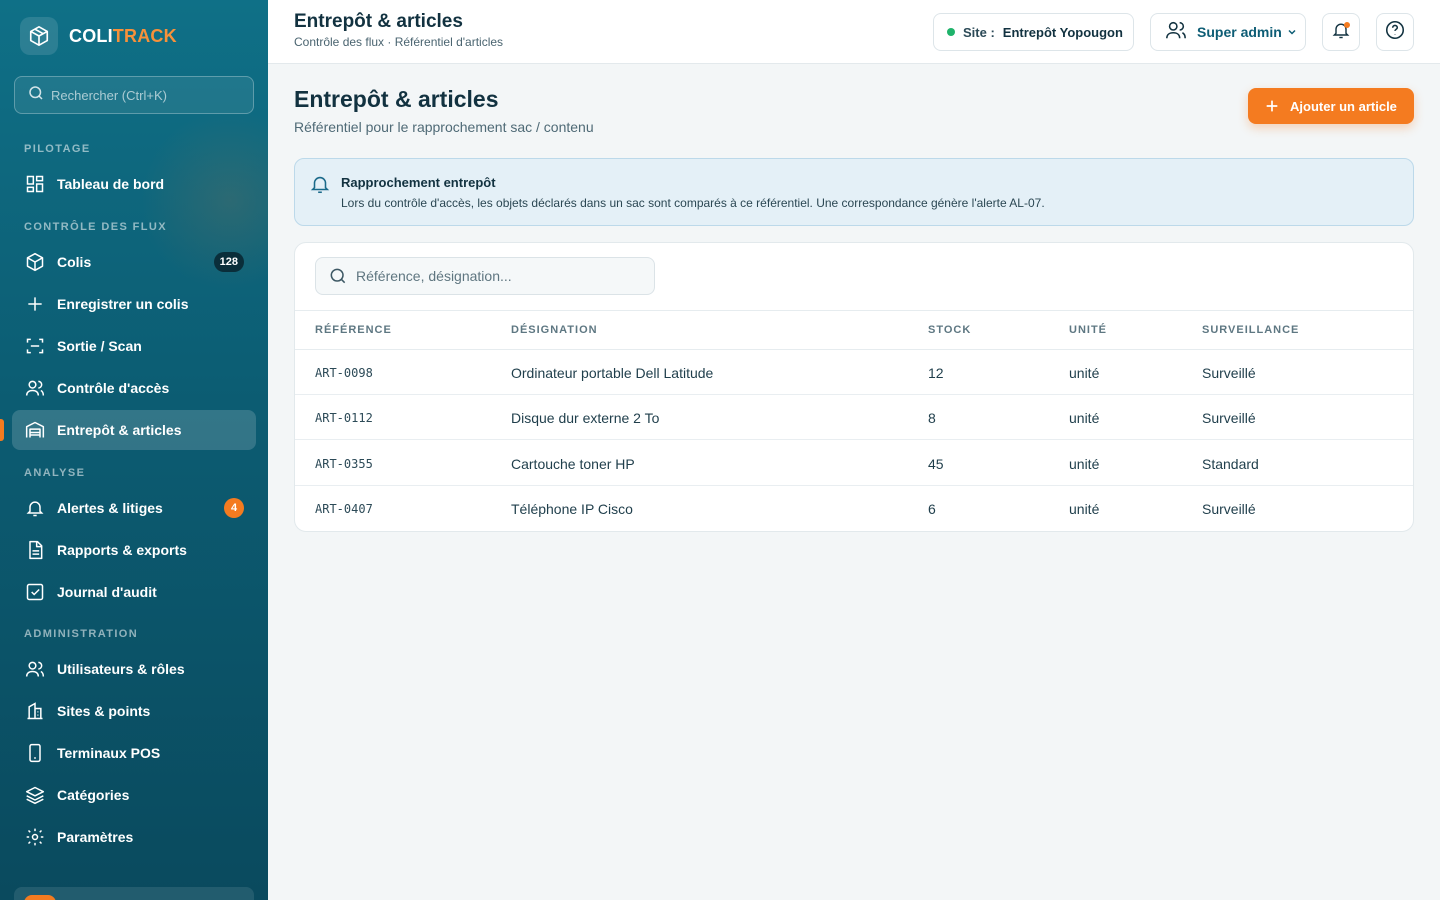 This screenshot has width=1440, height=900. Describe the element at coordinates (1250, 330) in the screenshot. I see `column-header-surveillance: SURVEILLANCE` at that location.